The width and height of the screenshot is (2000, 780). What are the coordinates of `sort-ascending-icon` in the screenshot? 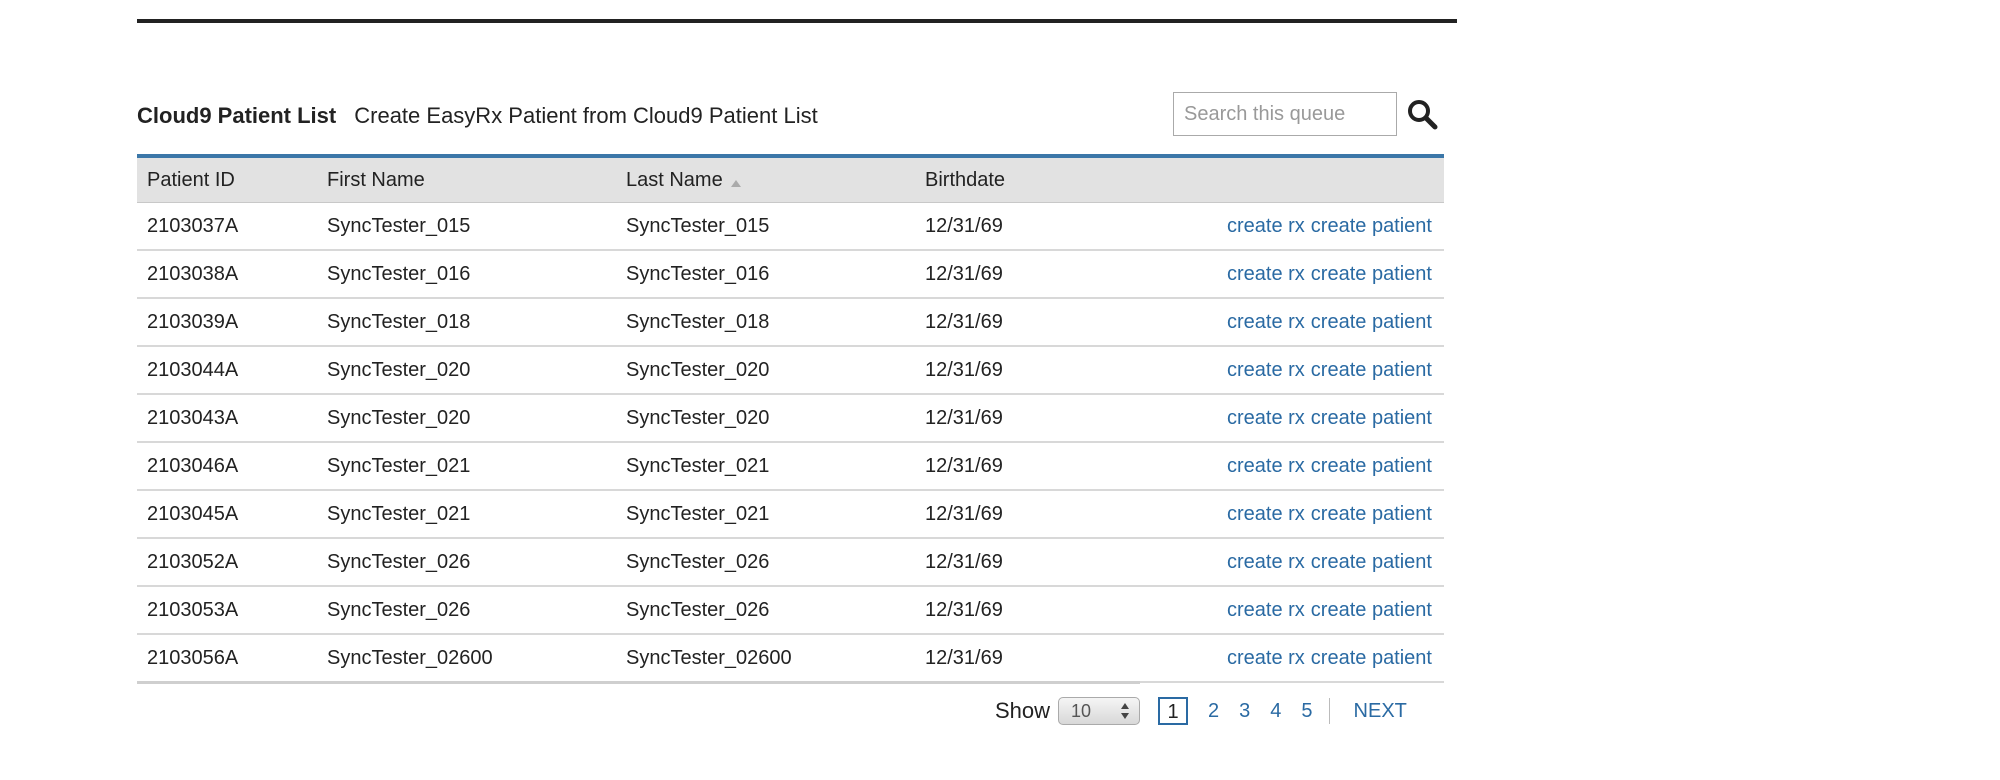 It's located at (735, 183).